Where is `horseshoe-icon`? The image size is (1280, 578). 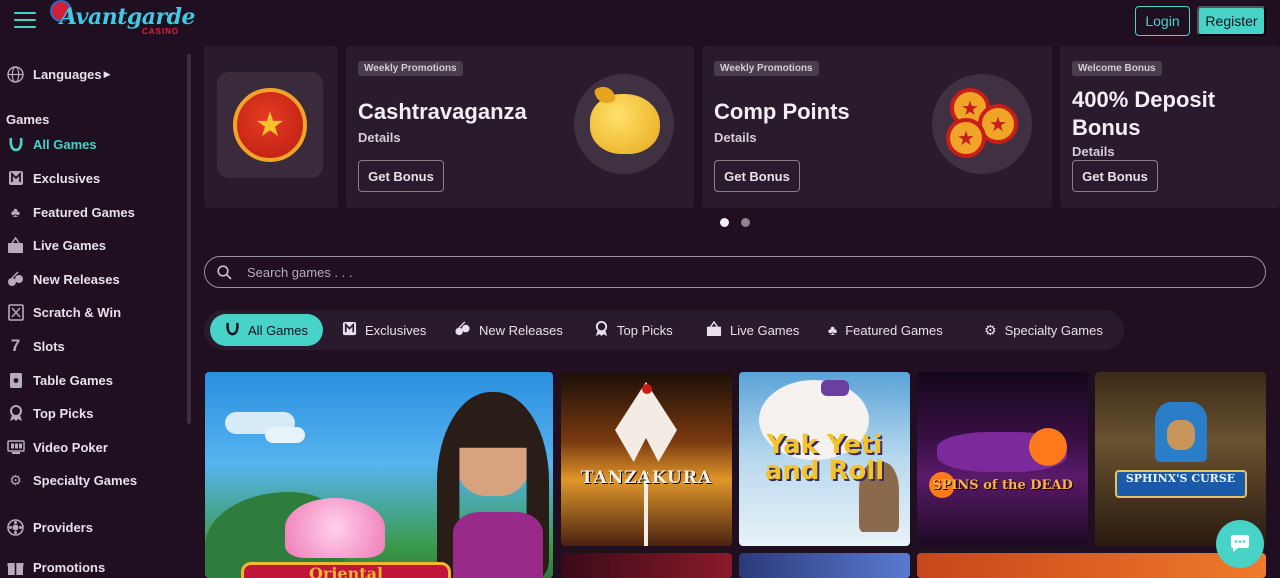 horseshoe-icon is located at coordinates (15, 144).